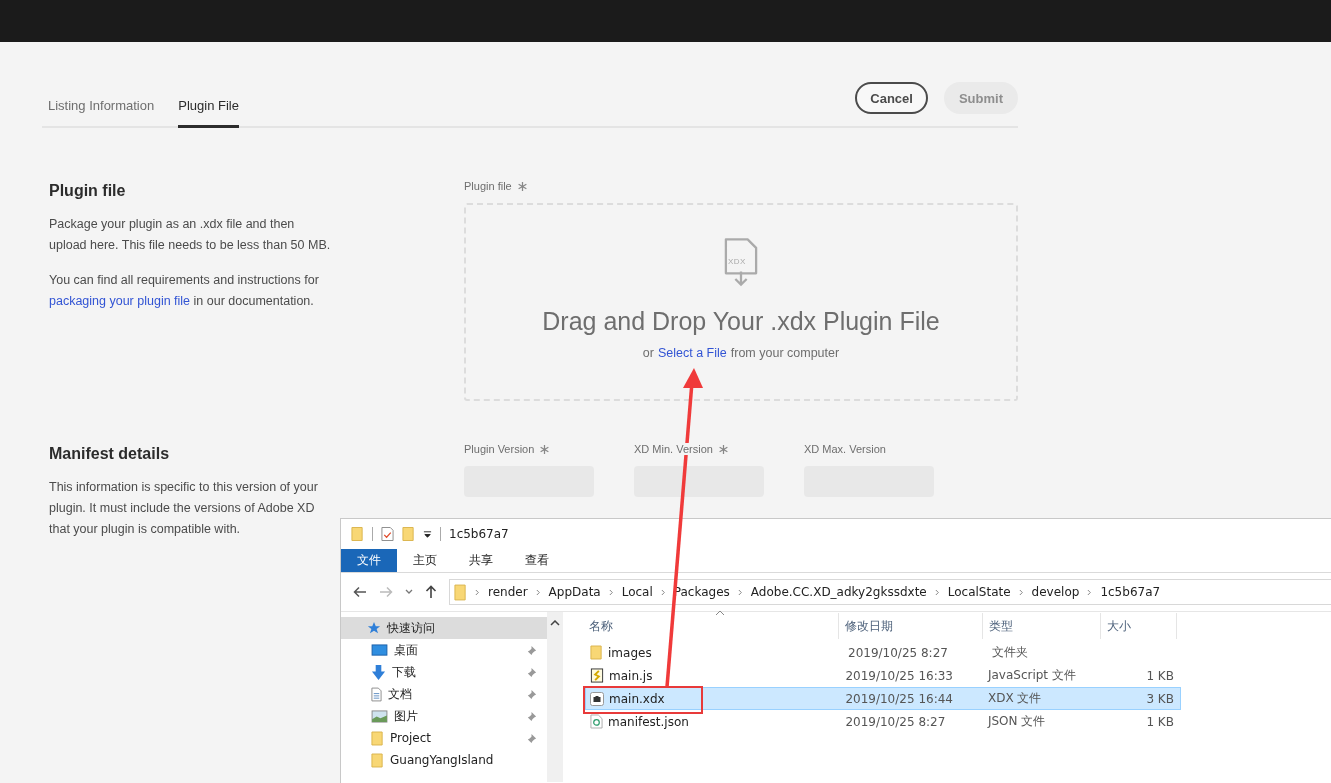  What do you see at coordinates (1130, 592) in the screenshot?
I see `path-segment: 1c5b67a7` at bounding box center [1130, 592].